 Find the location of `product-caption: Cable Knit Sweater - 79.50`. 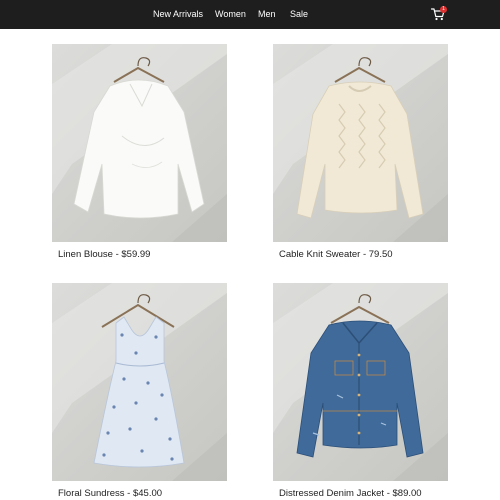

product-caption: Cable Knit Sweater - 79.50 is located at coordinates (336, 254).